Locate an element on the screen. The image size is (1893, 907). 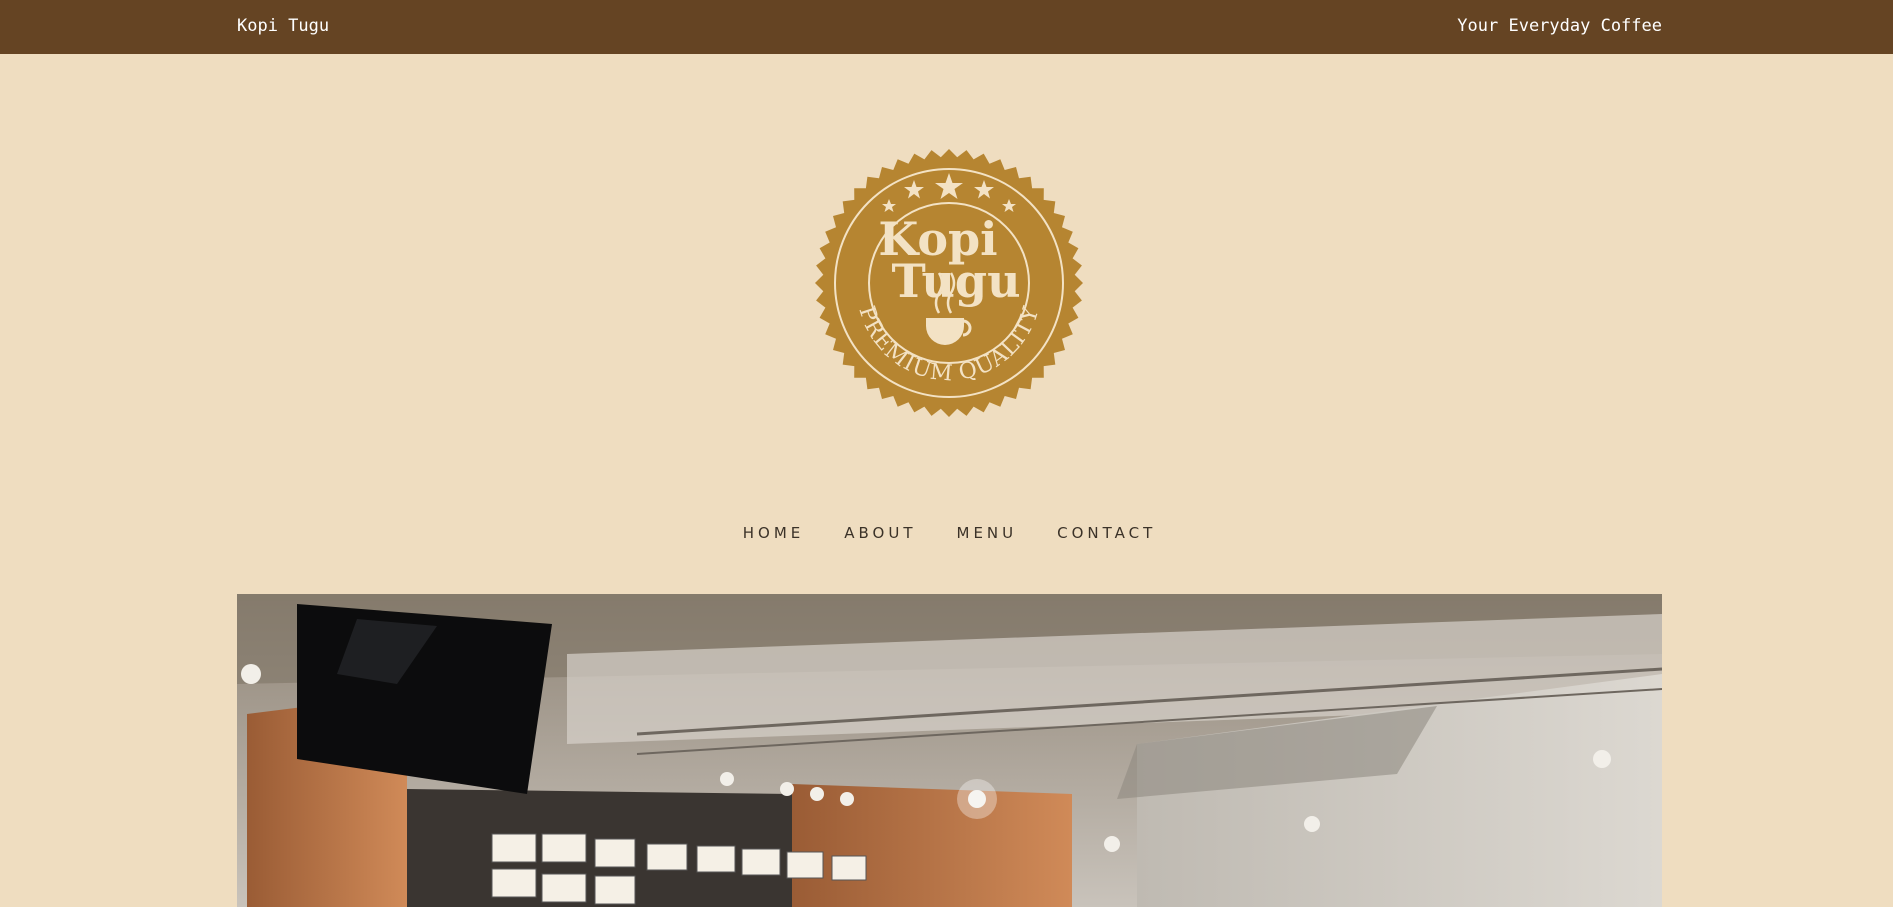
main-nav: HOME ABOUT MENU CONTACT is located at coordinates (946, 533).